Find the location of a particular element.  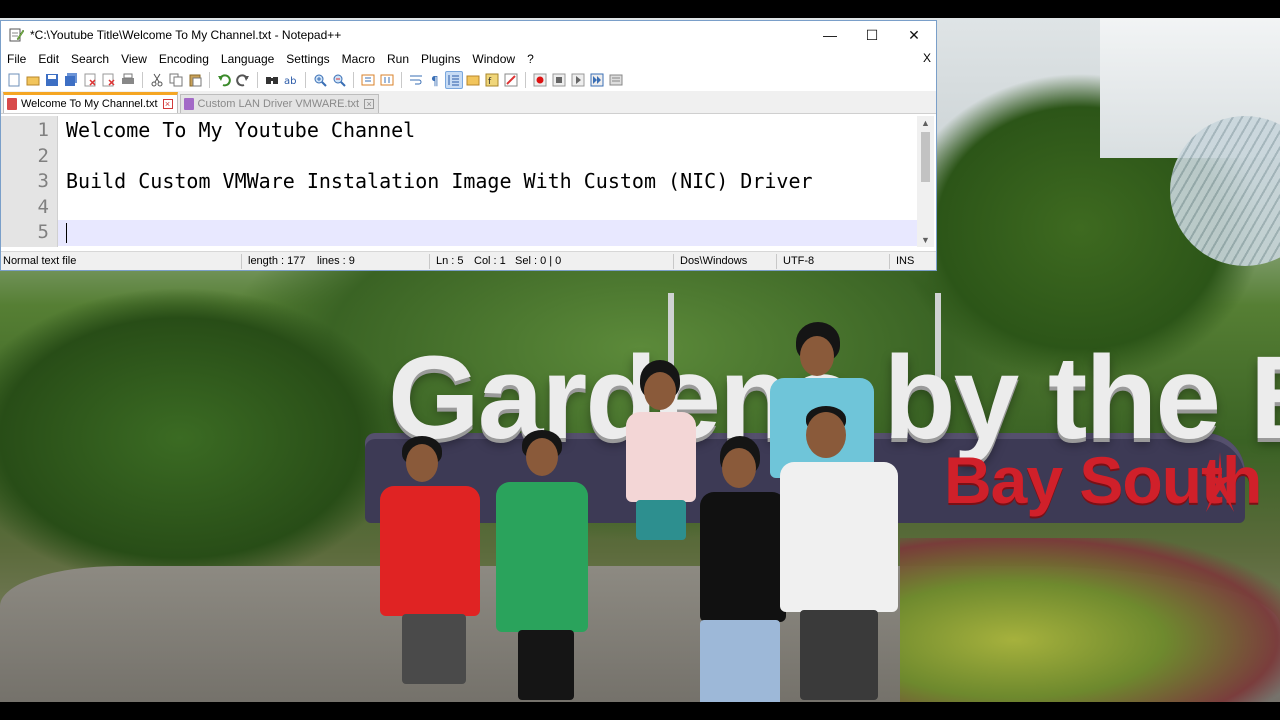

menu-encoding: Encoding is located at coordinates (184, 59).